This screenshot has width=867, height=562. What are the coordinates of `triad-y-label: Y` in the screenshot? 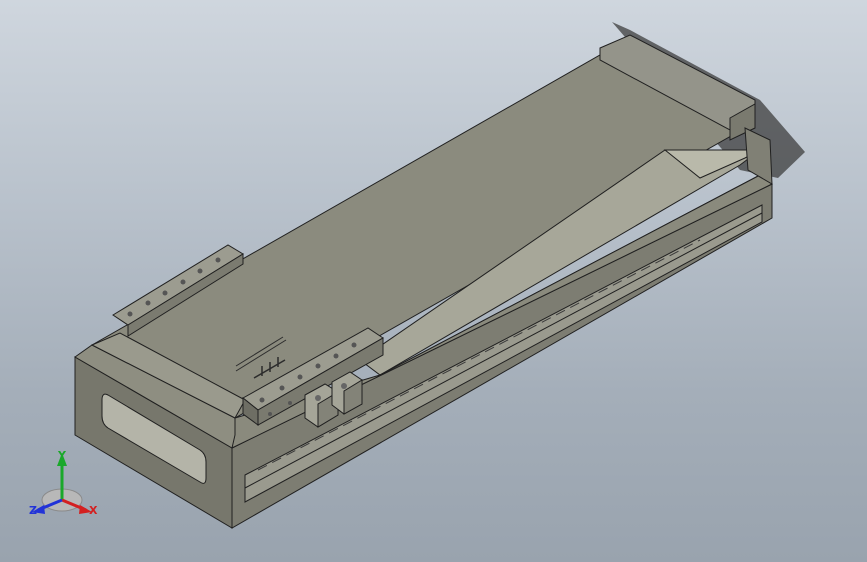 It's located at (62, 455).